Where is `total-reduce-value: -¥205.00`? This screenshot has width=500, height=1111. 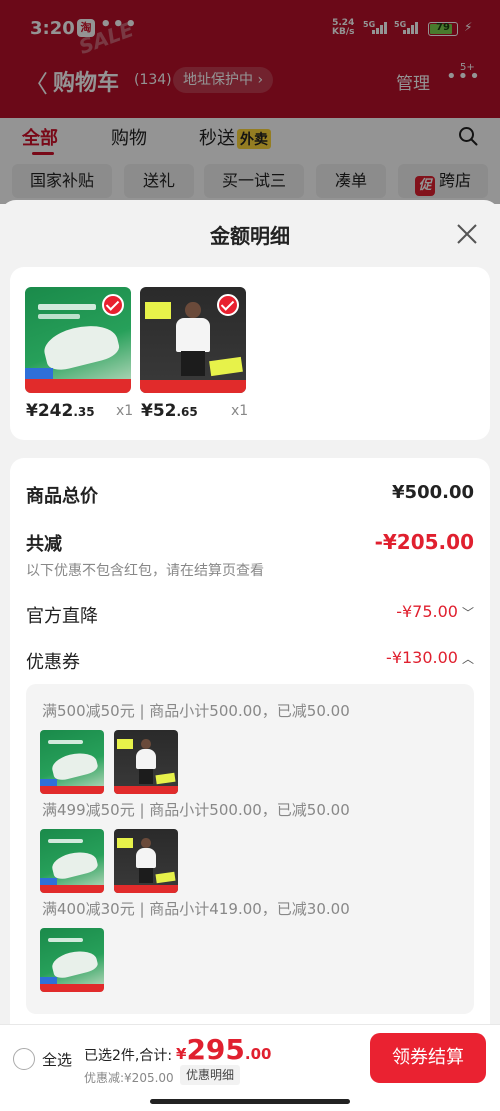 total-reduce-value: -¥205.00 is located at coordinates (424, 542).